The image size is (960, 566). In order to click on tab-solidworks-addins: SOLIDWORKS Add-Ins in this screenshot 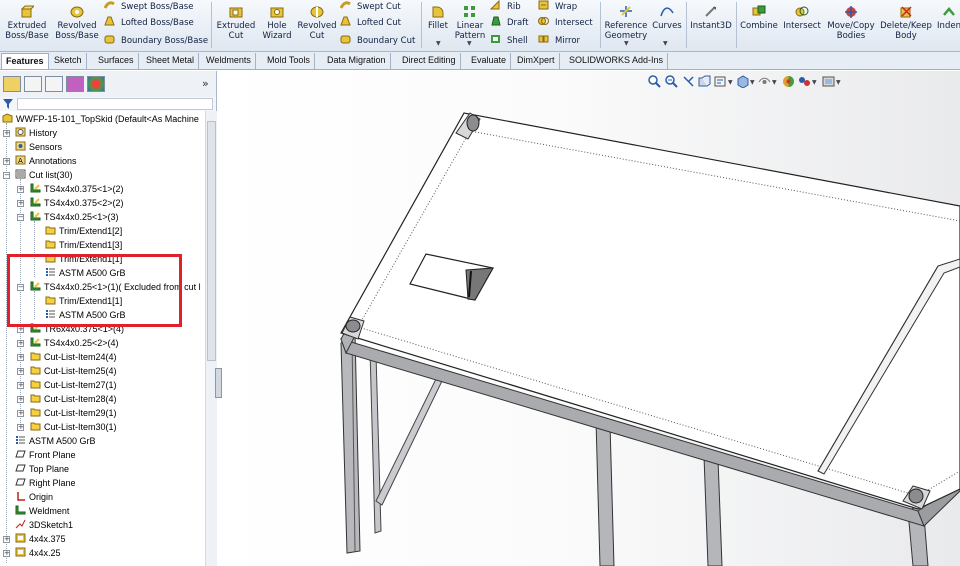, I will do `click(617, 61)`.